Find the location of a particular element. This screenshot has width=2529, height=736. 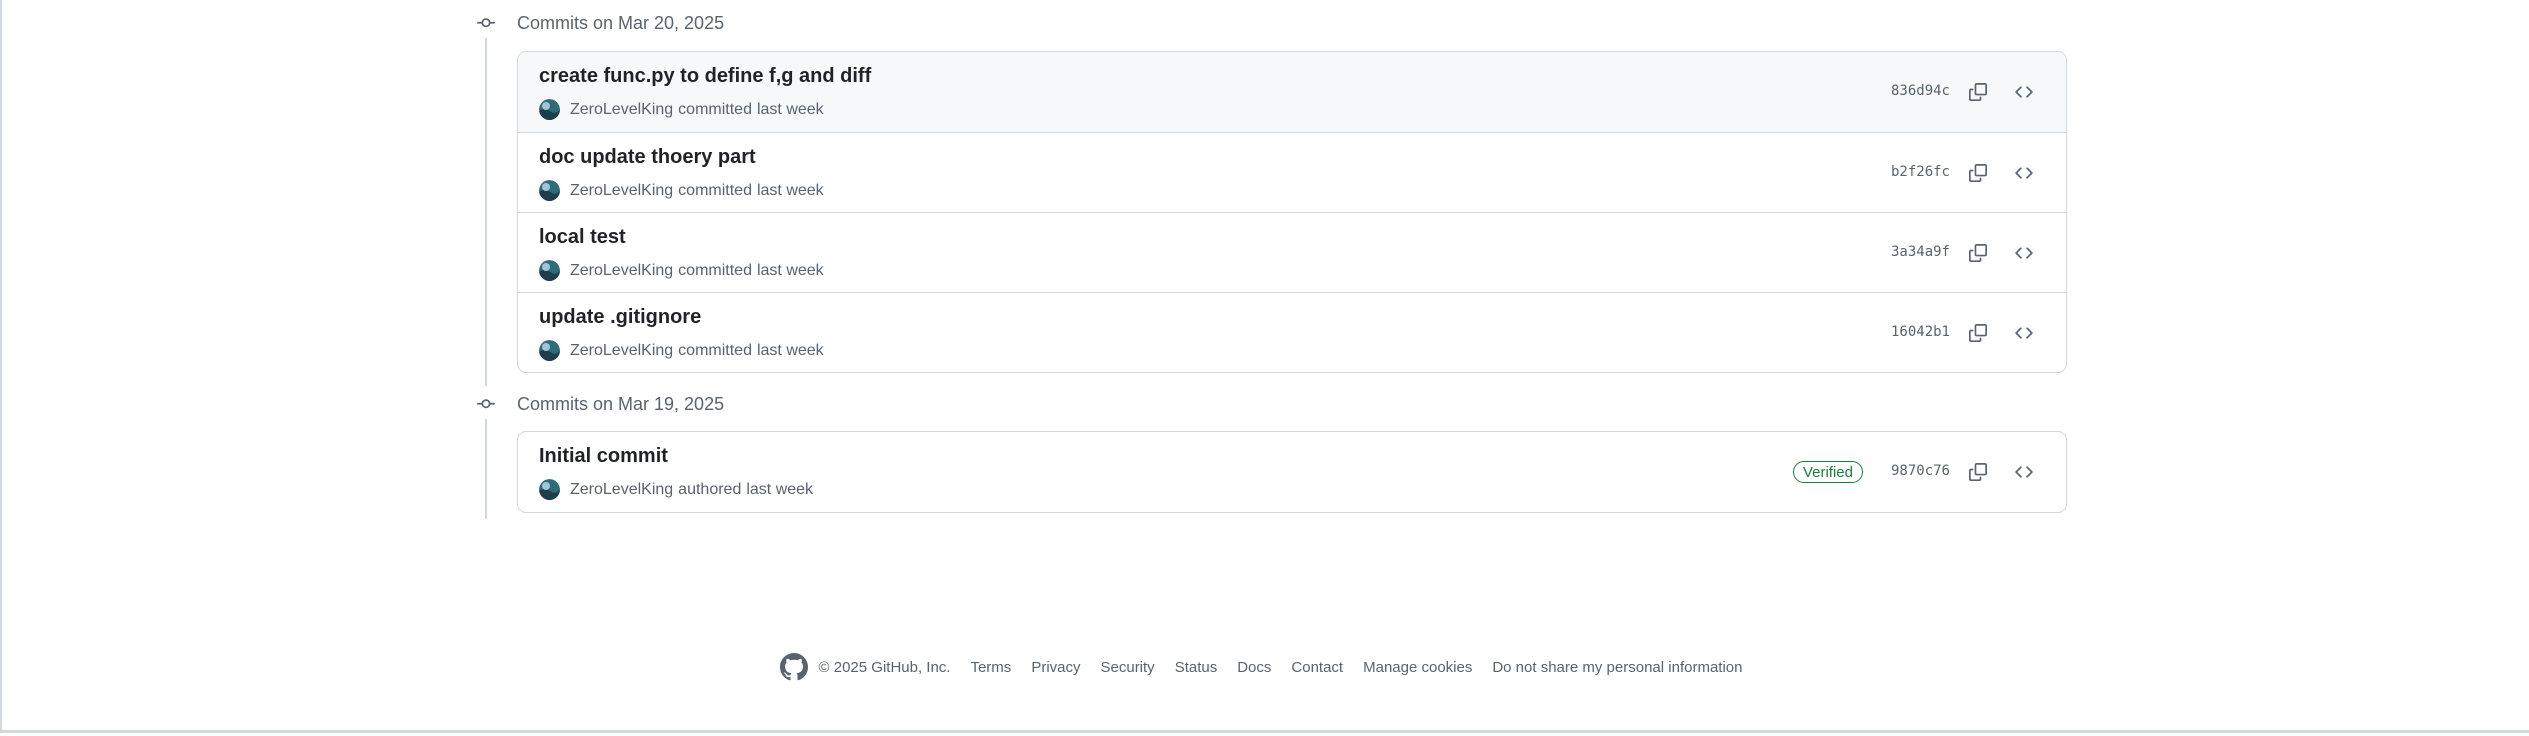

commit-meta: ZeroLevelKing authored last week is located at coordinates (676, 489).